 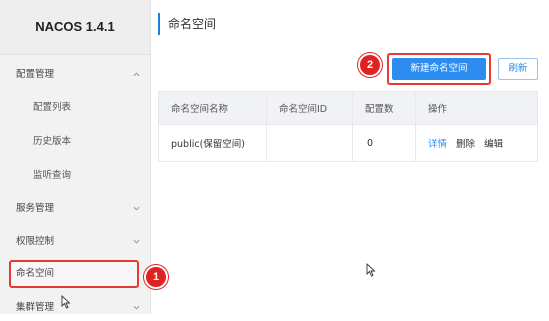 I want to click on namespace-id-cell, so click(x=309, y=143).